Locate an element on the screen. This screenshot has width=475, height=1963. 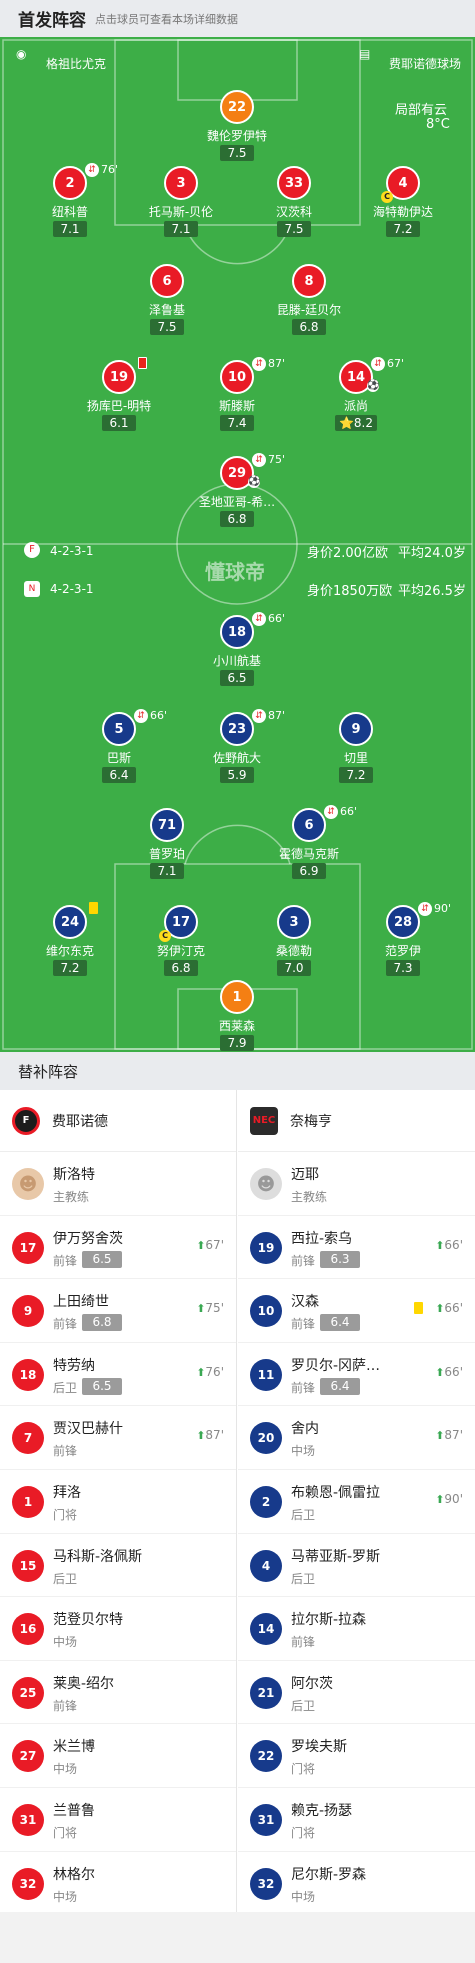
player-name: 斯滕斯 is located at coordinates (236, 406).